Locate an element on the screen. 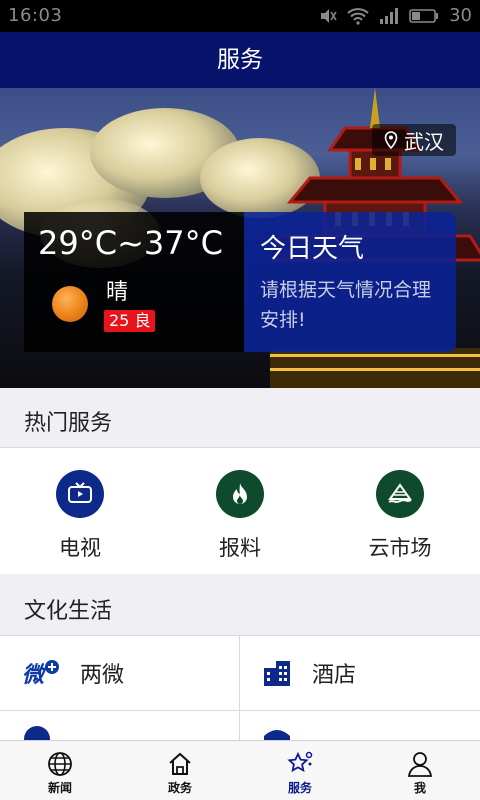  service-tv: 电视 is located at coordinates (80, 511).